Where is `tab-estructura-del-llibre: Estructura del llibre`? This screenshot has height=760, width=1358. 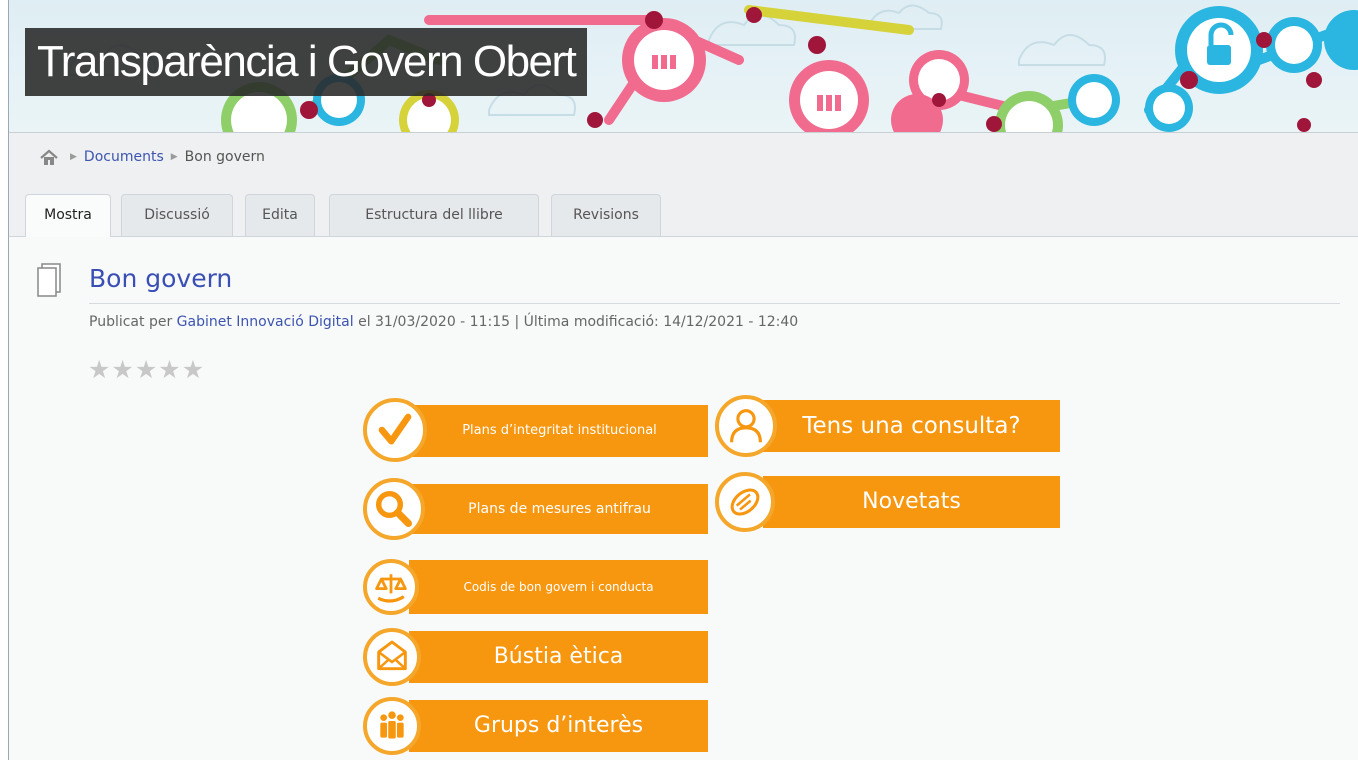
tab-estructura-del-llibre: Estructura del llibre is located at coordinates (434, 215).